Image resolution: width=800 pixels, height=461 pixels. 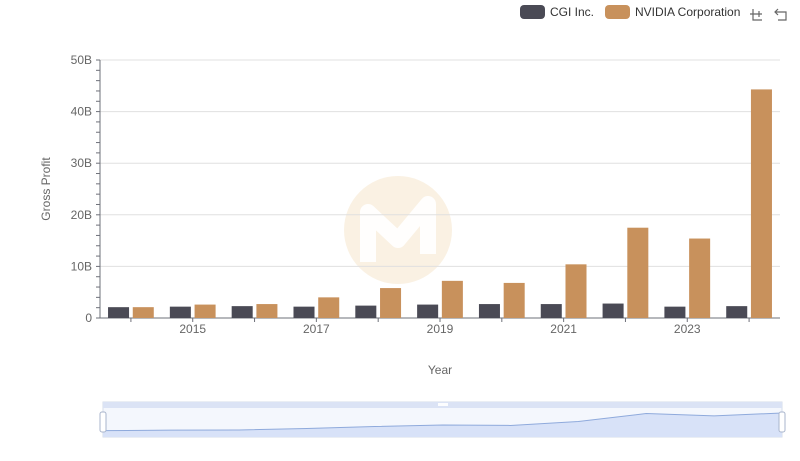 What do you see at coordinates (143, 312) in the screenshot?
I see `bar-nvidia-2014` at bounding box center [143, 312].